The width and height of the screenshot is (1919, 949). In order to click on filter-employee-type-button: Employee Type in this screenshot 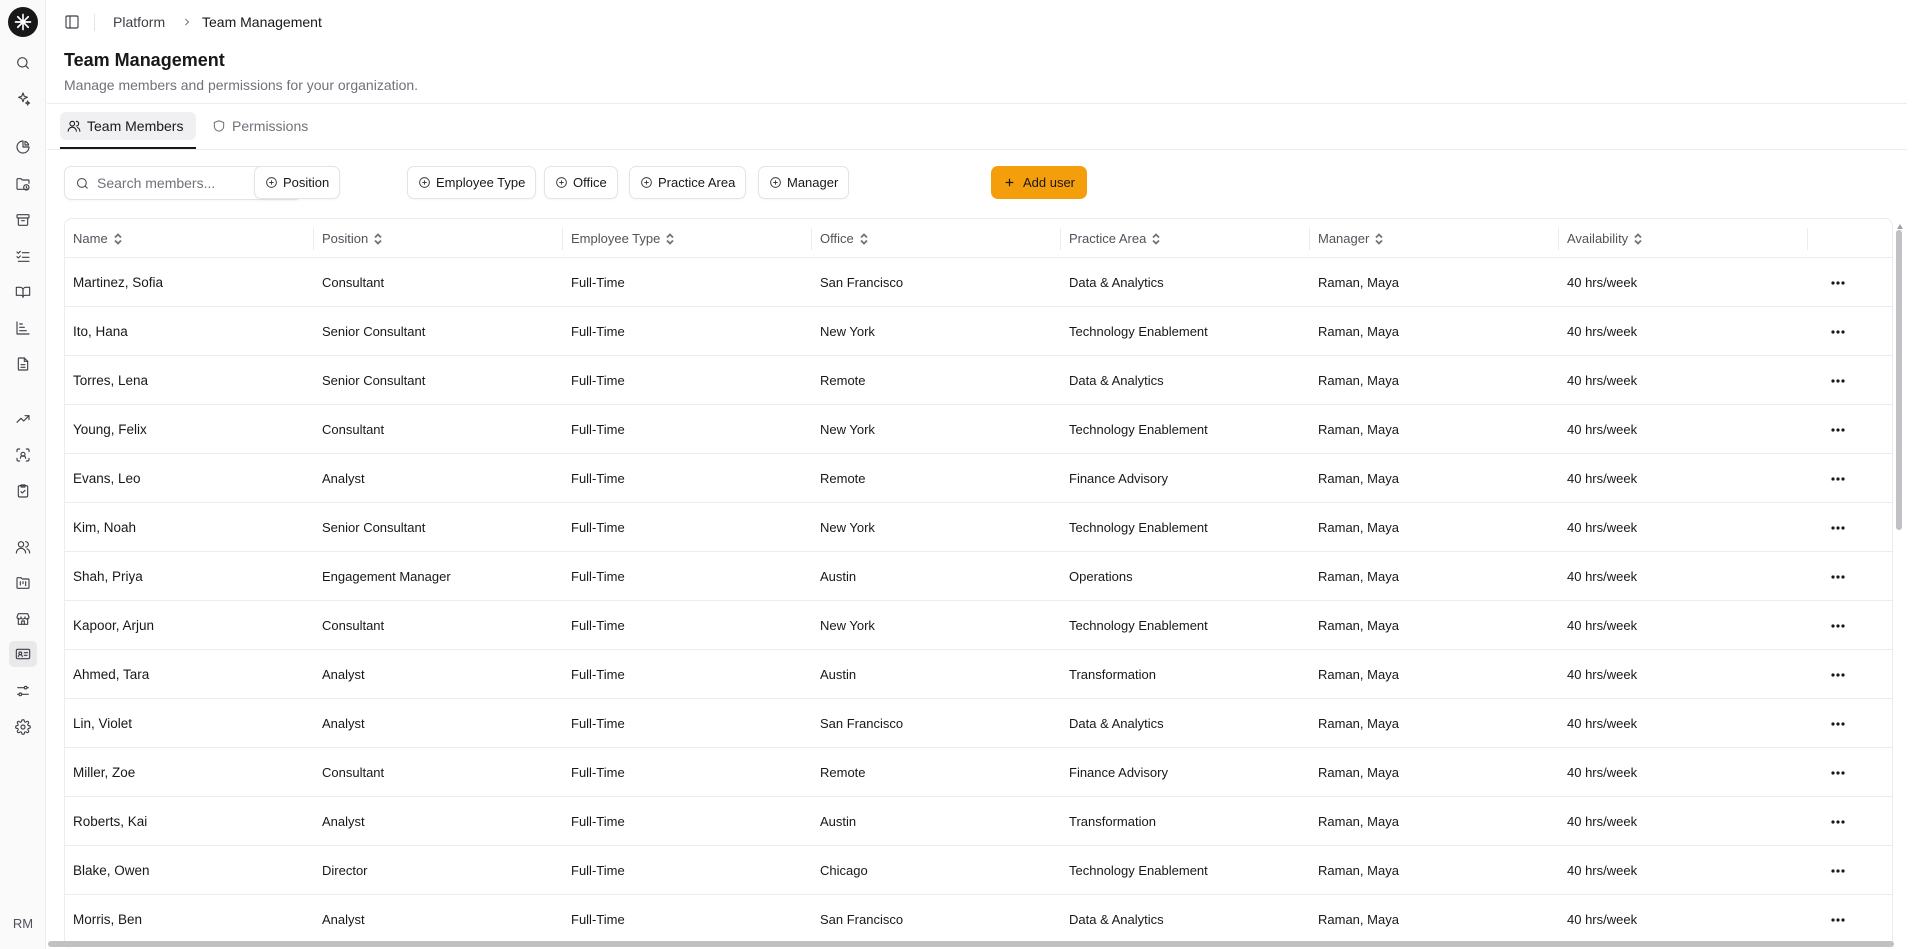, I will do `click(472, 182)`.